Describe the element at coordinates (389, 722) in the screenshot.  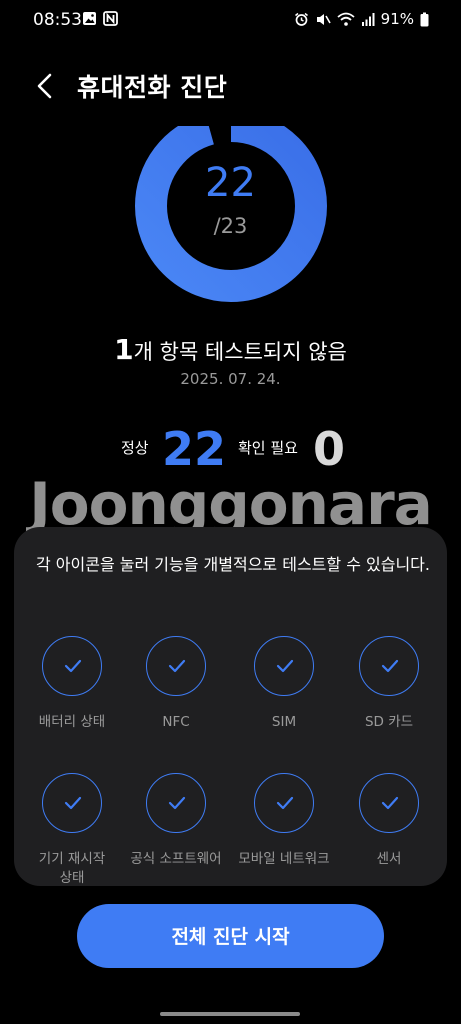
I see `test-item-label: SD 카드` at that location.